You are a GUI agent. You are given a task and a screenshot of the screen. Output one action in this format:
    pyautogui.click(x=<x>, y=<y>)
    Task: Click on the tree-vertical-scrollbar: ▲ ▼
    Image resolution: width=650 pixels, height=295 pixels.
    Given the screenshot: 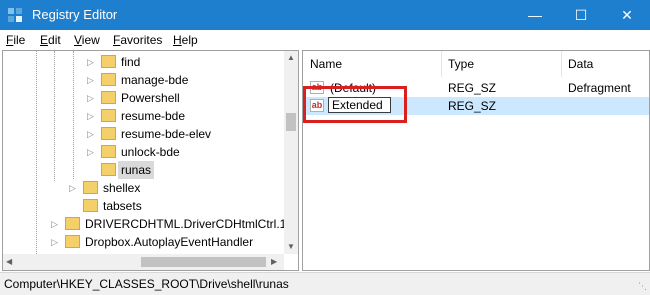 What is the action you would take?
    pyautogui.click(x=291, y=152)
    